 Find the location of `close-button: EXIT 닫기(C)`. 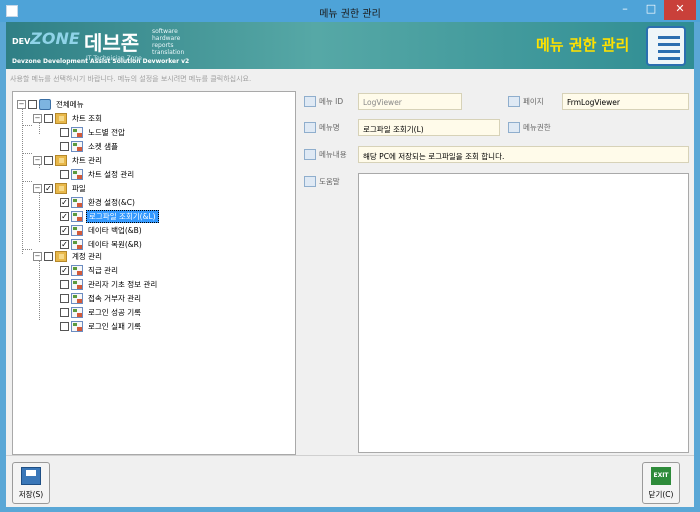

close-button: EXIT 닫기(C) is located at coordinates (661, 483).